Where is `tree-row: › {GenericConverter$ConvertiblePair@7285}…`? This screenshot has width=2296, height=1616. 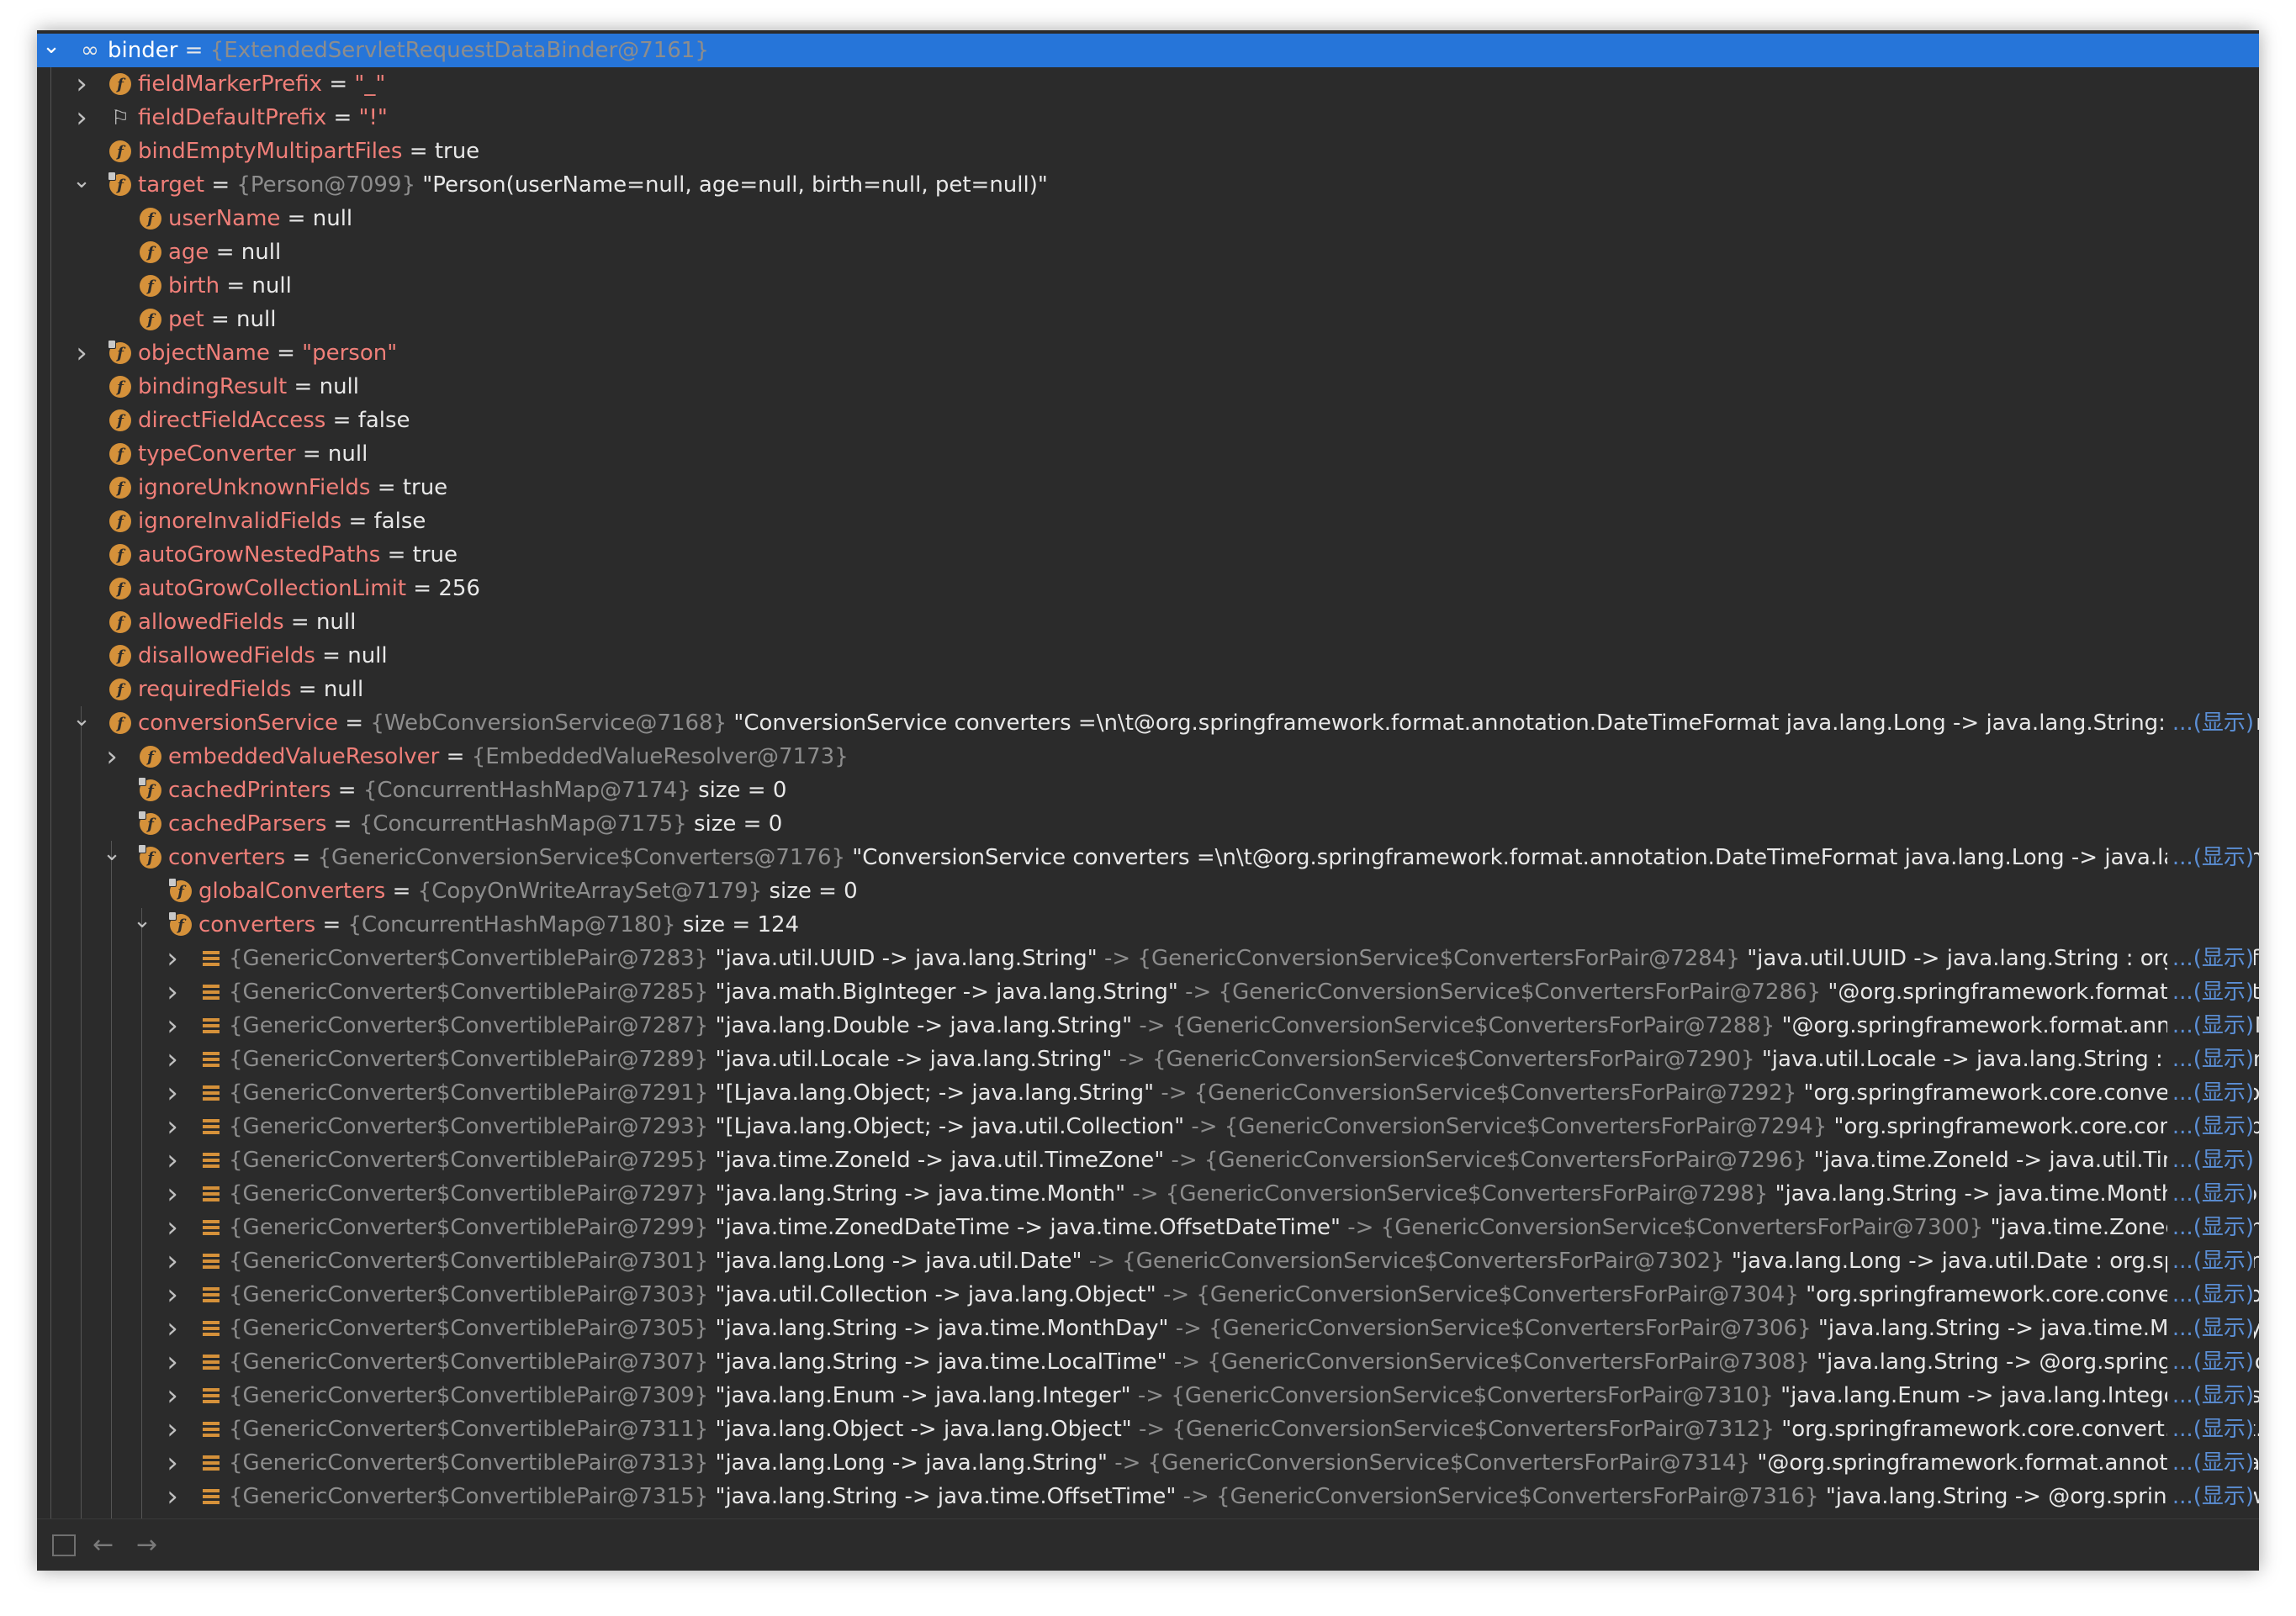 tree-row: › {GenericConverter$ConvertiblePair@7285}… is located at coordinates (1148, 992).